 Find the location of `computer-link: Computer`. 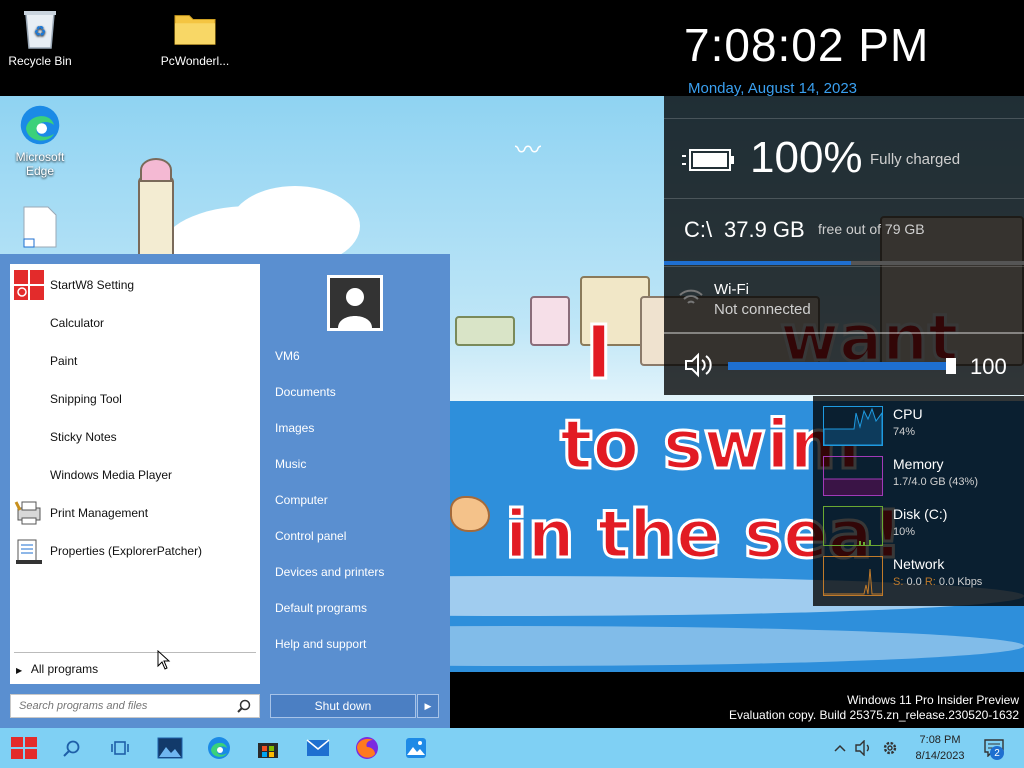

computer-link: Computer is located at coordinates (301, 500).